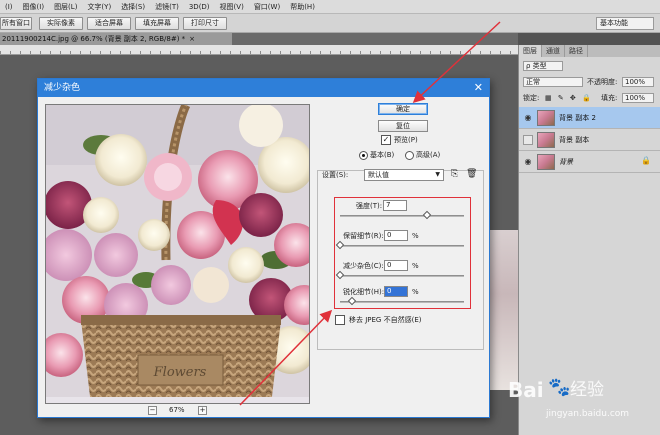 This screenshot has width=660, height=435. I want to click on baidu-watermark: Bai 🐾 经验 jingyan.baidu.com, so click(581, 400).